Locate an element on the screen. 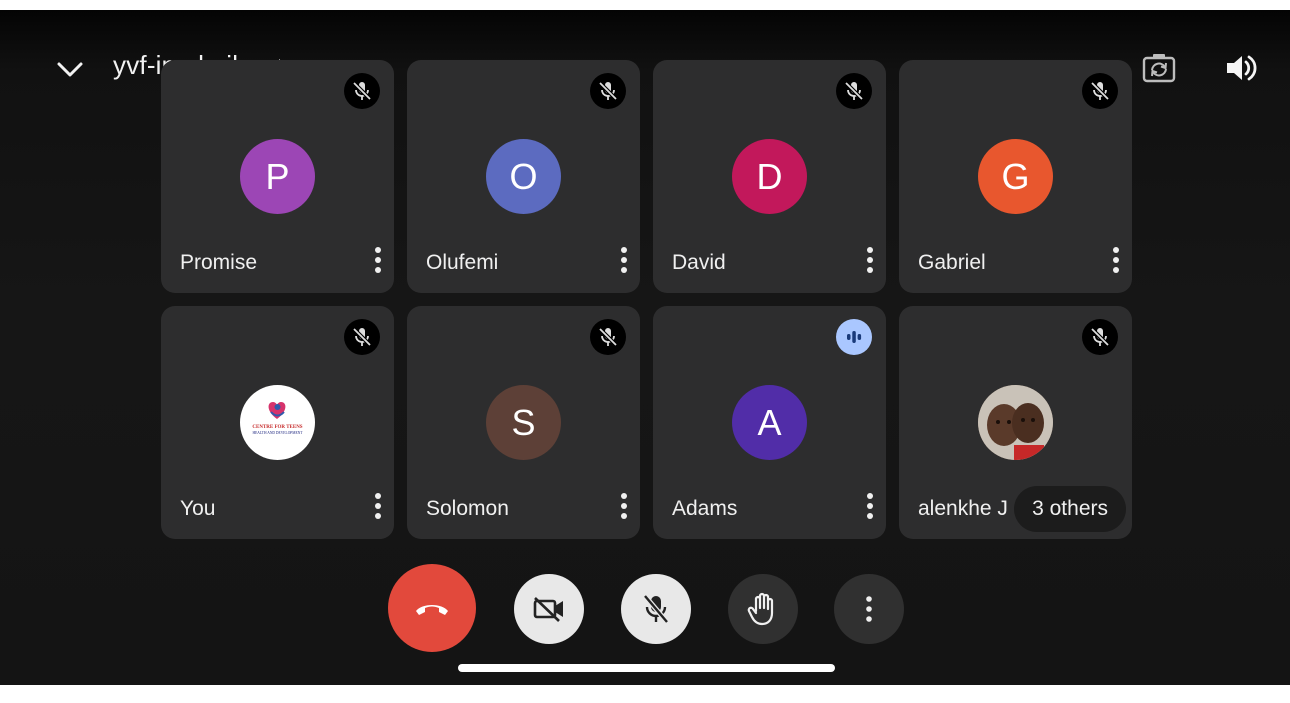 Image resolution: width=1290 pixels, height=703 pixels. more-options-button is located at coordinates (869, 609).